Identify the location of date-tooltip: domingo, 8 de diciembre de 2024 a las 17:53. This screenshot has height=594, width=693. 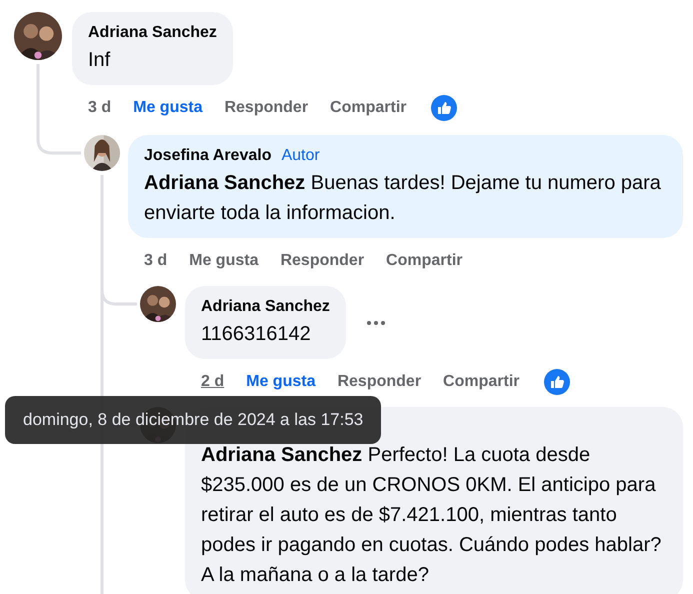
(193, 420).